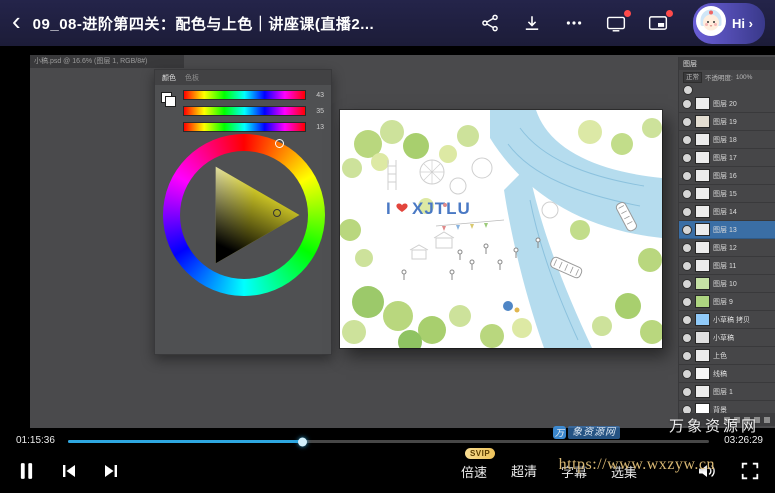 The image size is (775, 493). I want to click on previous-button, so click(69, 471).